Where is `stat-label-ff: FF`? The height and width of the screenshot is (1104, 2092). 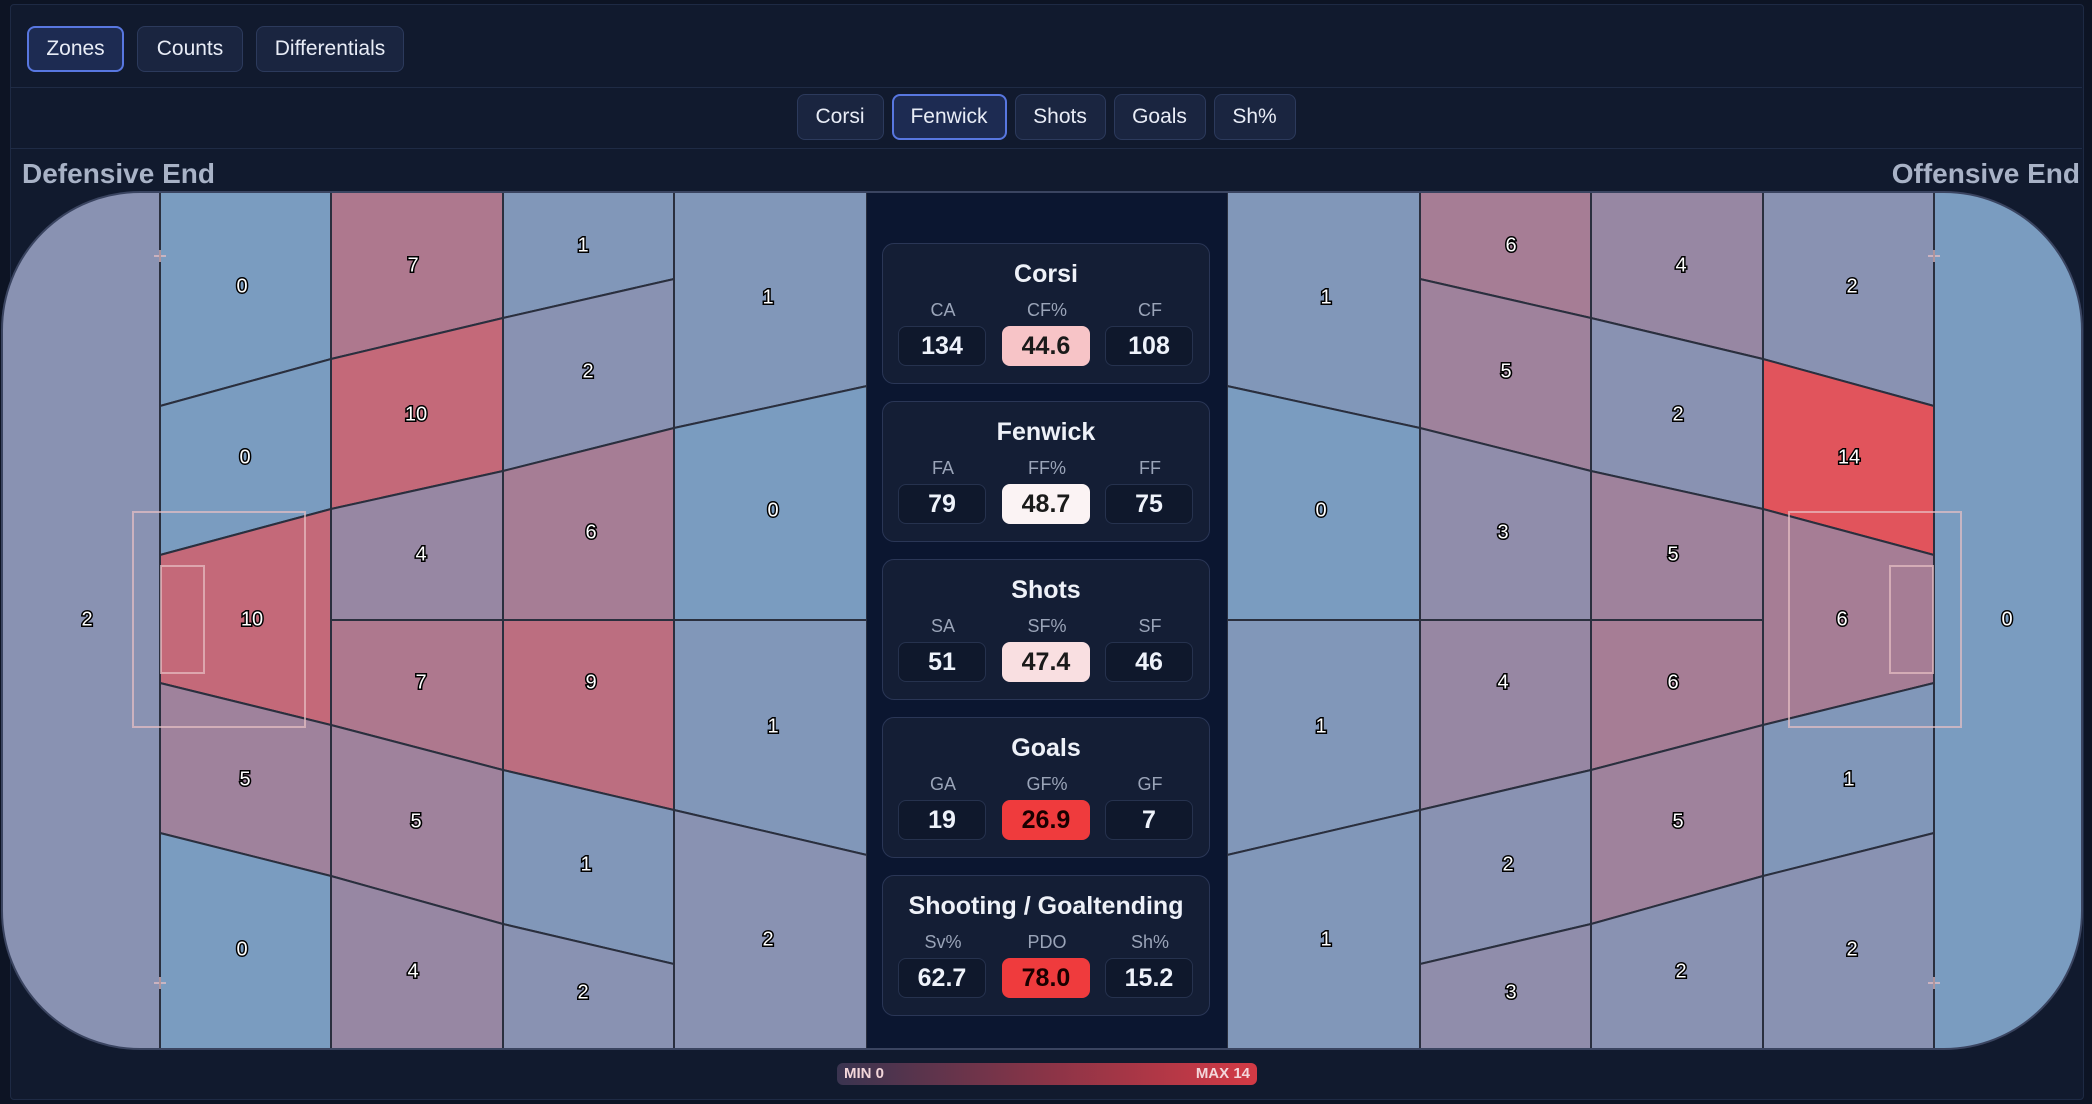 stat-label-ff: FF is located at coordinates (1150, 468).